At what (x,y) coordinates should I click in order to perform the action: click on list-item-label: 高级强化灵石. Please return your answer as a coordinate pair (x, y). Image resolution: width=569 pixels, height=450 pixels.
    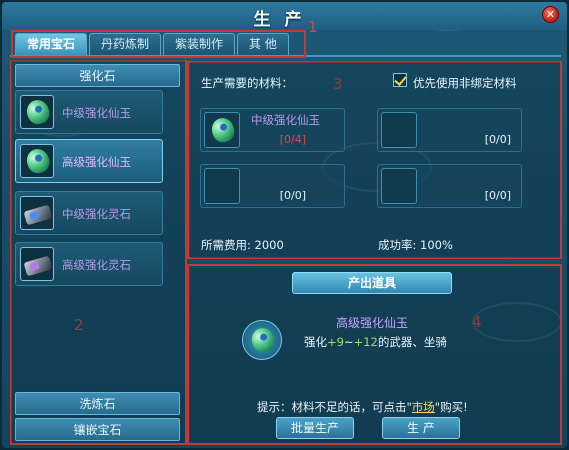
    Looking at the image, I should click on (96, 265).